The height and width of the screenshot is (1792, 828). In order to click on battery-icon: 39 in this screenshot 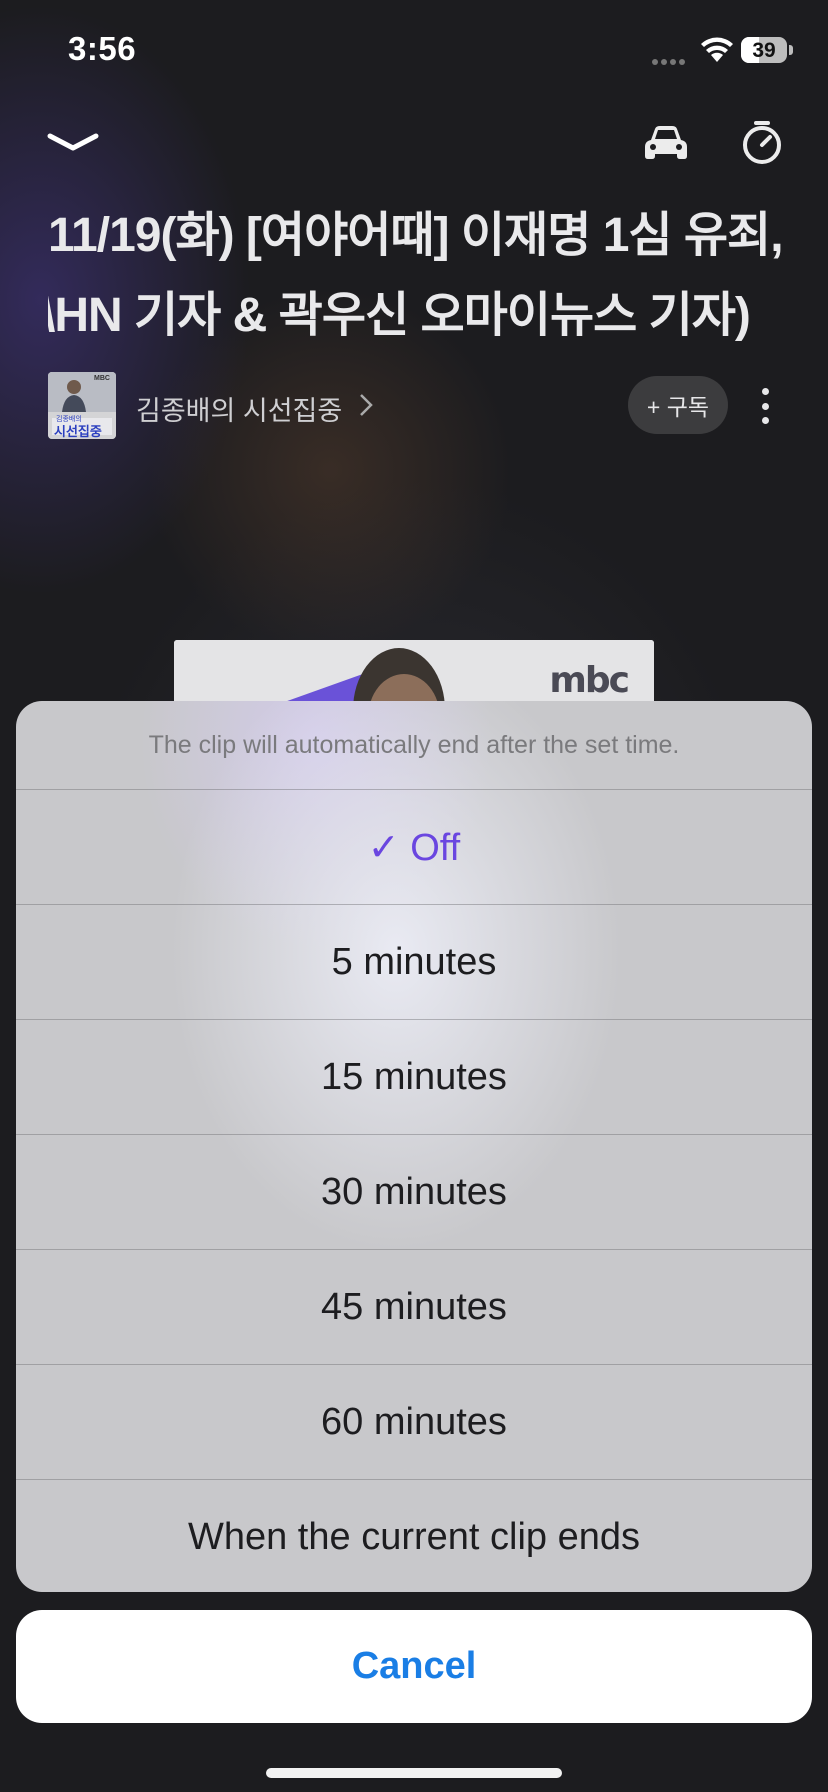, I will do `click(764, 50)`.